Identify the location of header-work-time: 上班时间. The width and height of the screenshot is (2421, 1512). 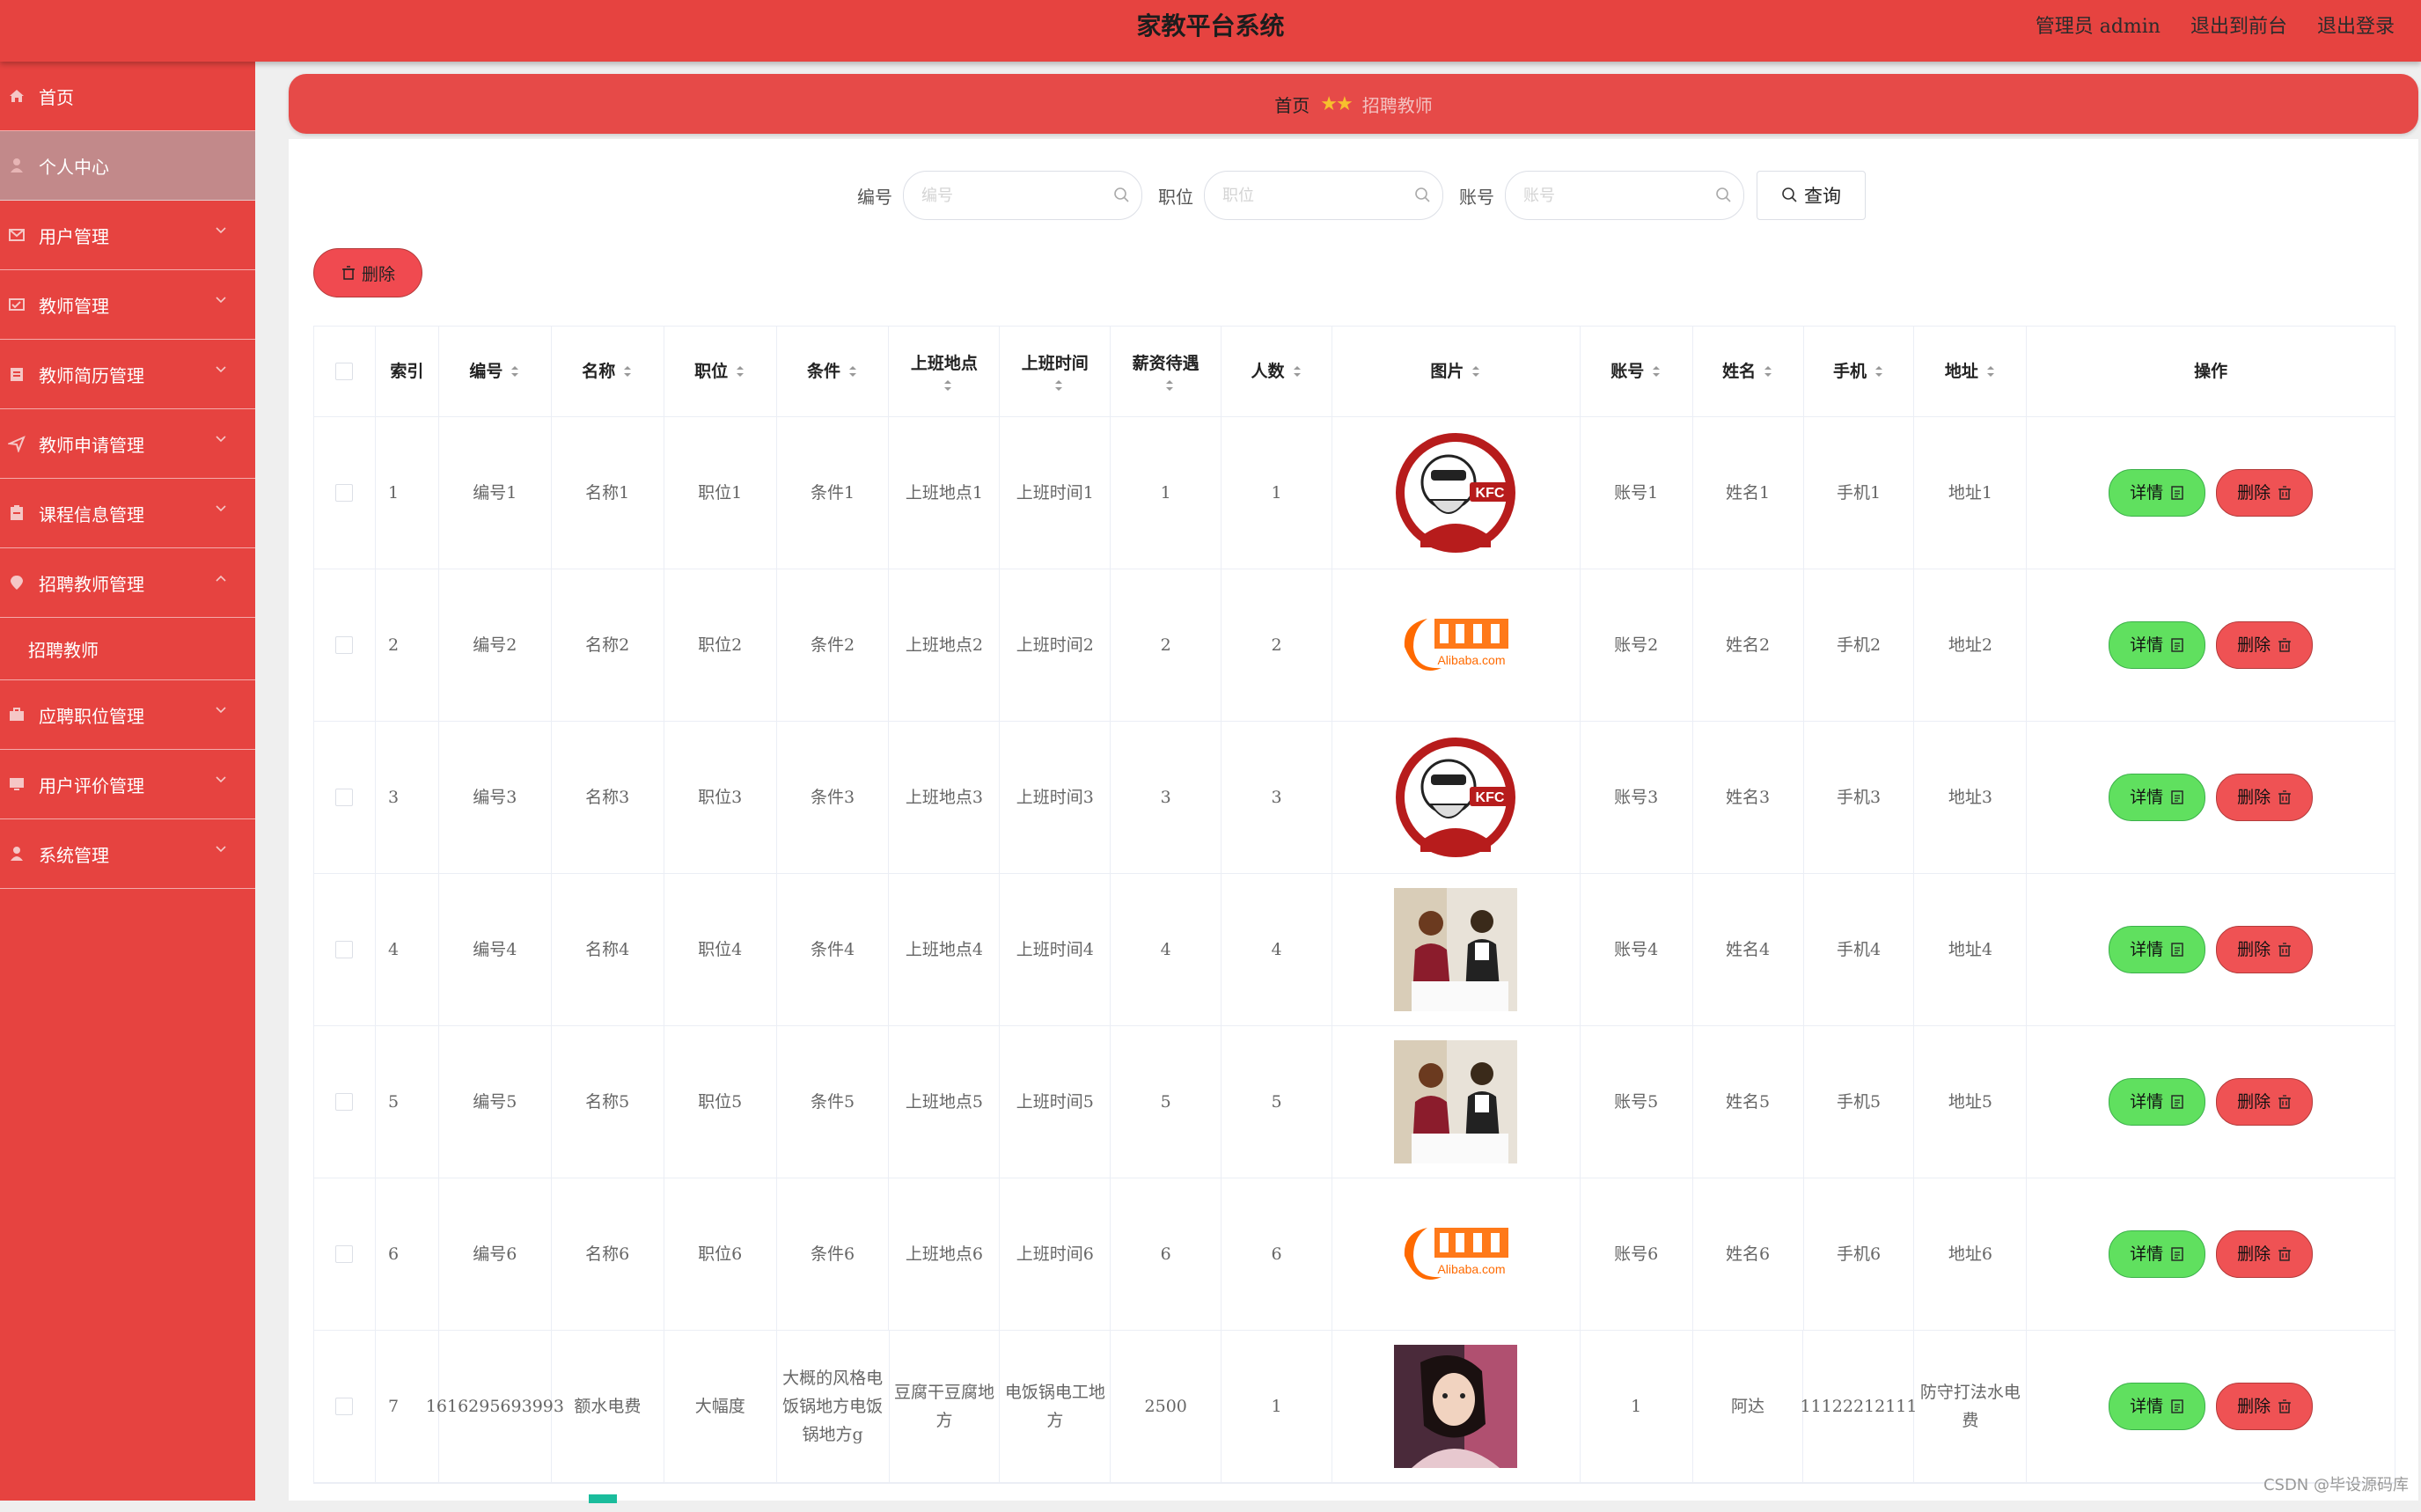
(1055, 372).